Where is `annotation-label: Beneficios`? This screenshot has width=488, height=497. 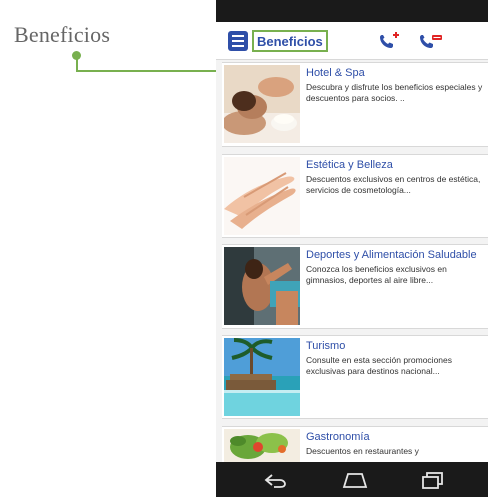
annotation-label: Beneficios is located at coordinates (62, 34).